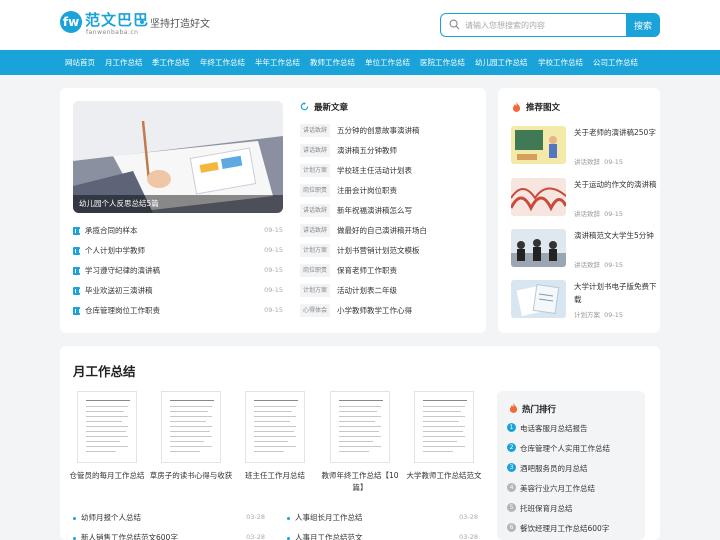  Describe the element at coordinates (169, 519) in the screenshot. I see `list-item: 幼师月报个人总结 03-28` at that location.